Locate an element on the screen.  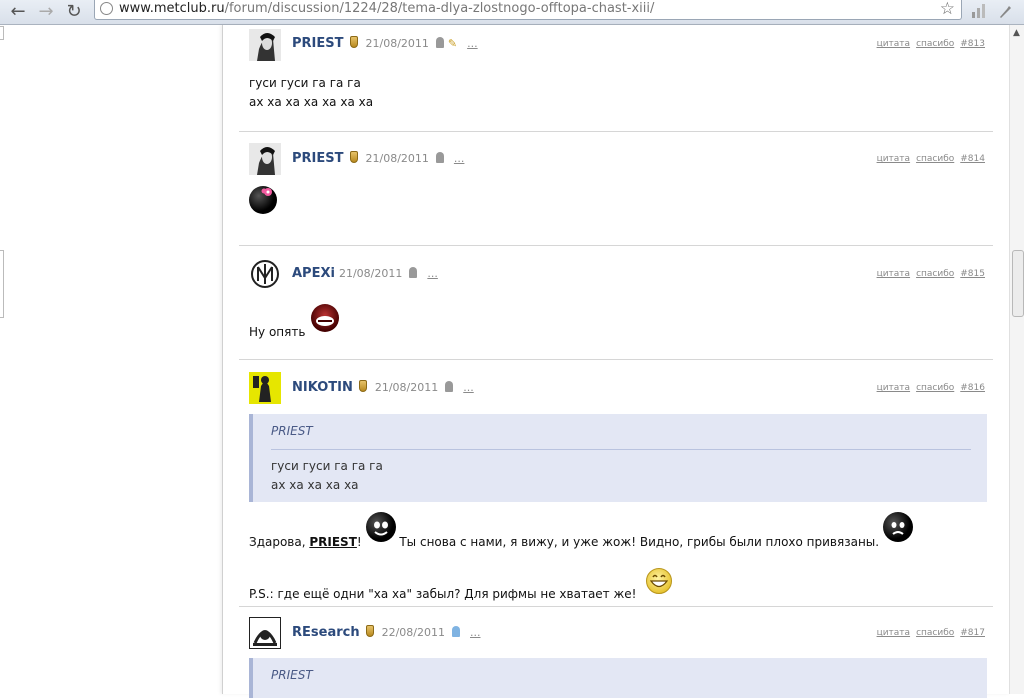
post-actions: цитата спасибо #817 is located at coordinates (928, 633).